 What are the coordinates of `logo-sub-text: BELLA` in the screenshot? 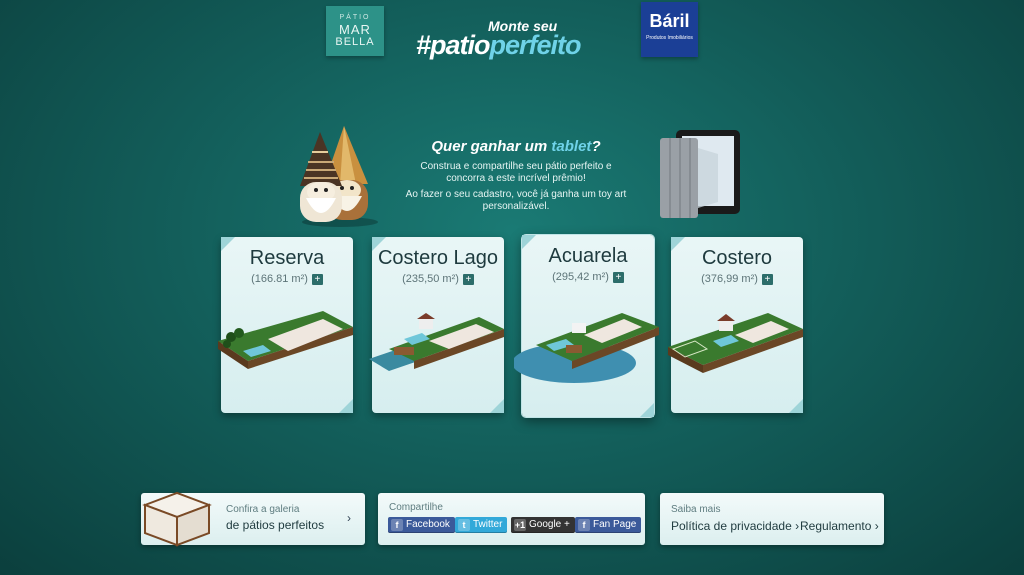 It's located at (355, 42).